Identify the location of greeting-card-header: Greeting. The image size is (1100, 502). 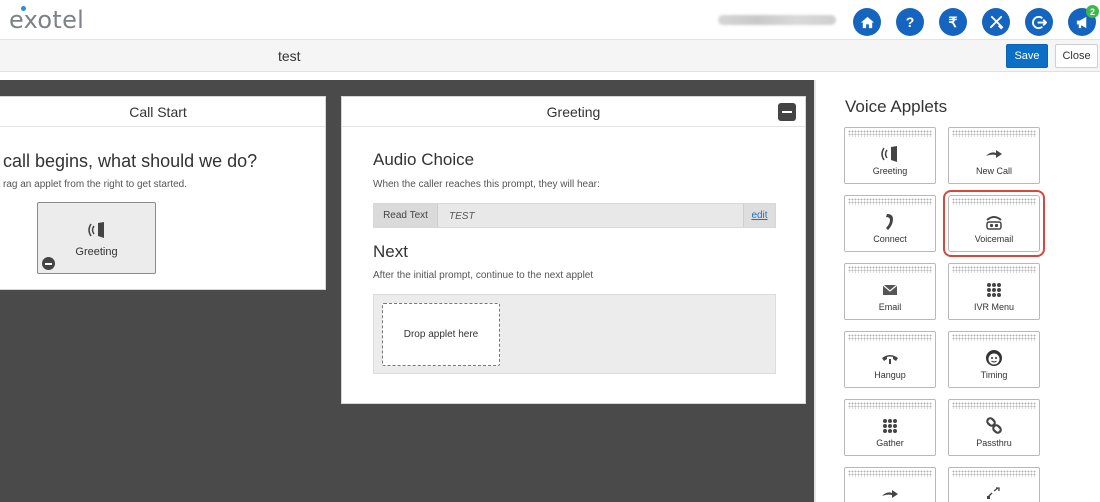
(573, 112).